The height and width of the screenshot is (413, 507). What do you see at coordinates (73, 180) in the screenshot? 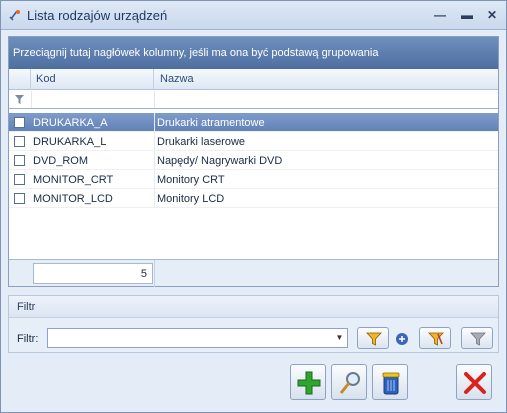
I see `cell-kod: MONITOR_CRT` at bounding box center [73, 180].